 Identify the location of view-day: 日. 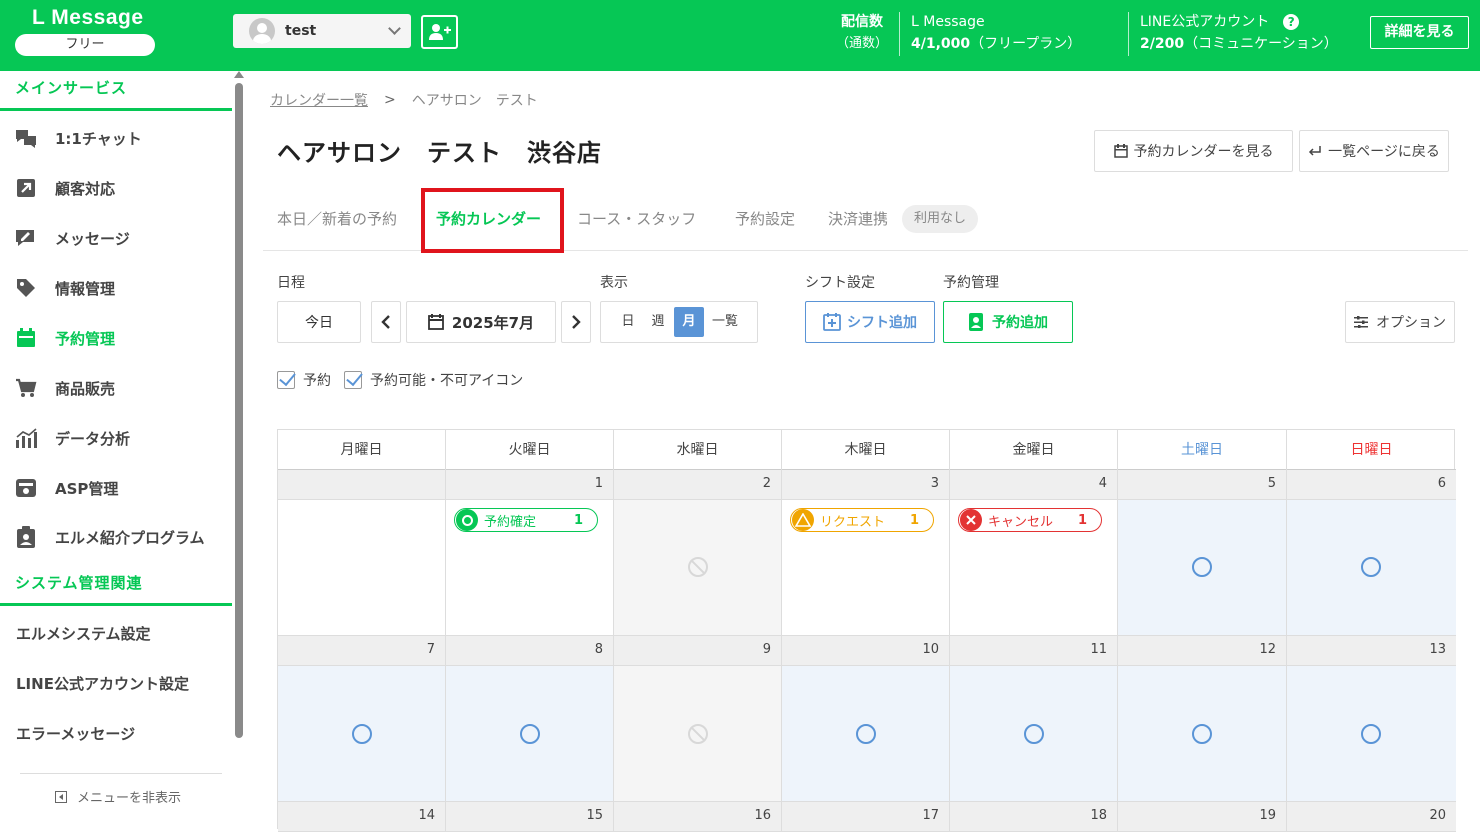
(628, 322).